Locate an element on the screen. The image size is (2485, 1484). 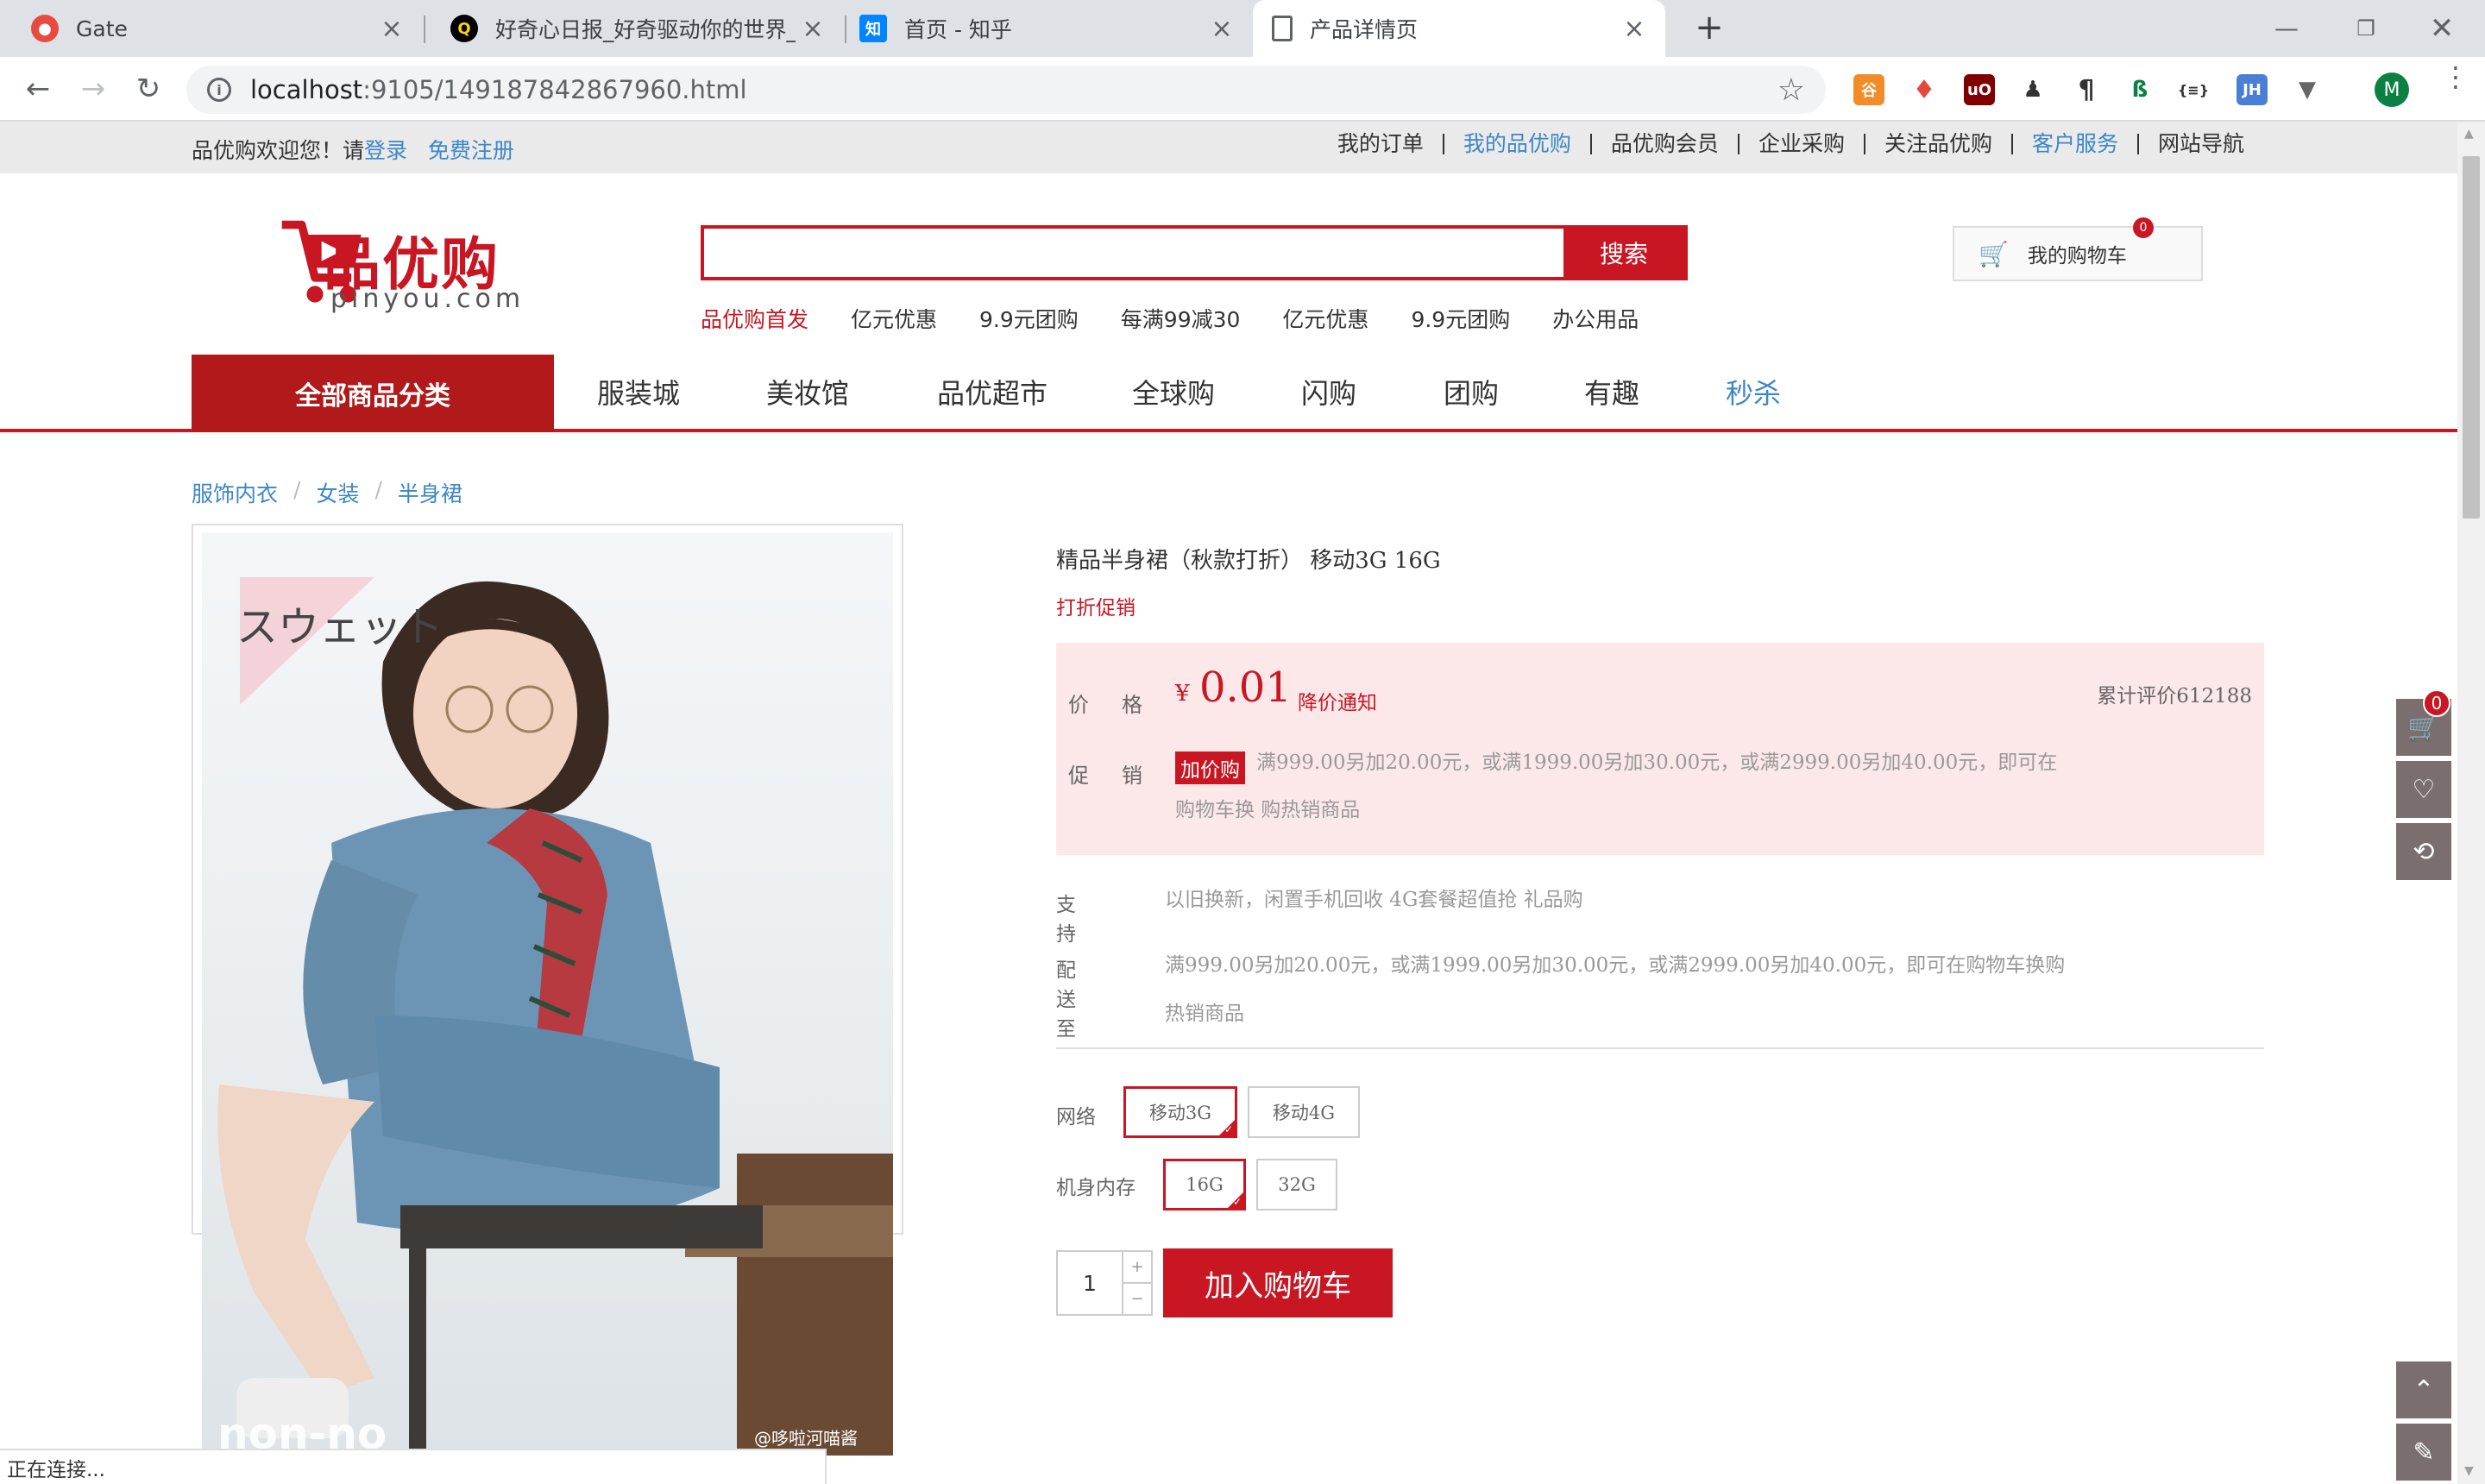
sidebar-favorite-icon: ♡ is located at coordinates (2423, 789).